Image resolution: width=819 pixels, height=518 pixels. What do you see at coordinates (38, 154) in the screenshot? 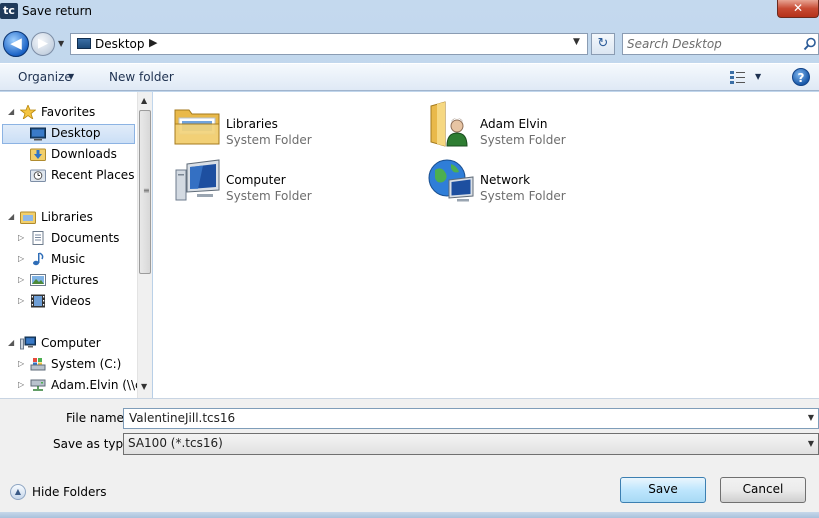
I see `downloads-folder-icon` at bounding box center [38, 154].